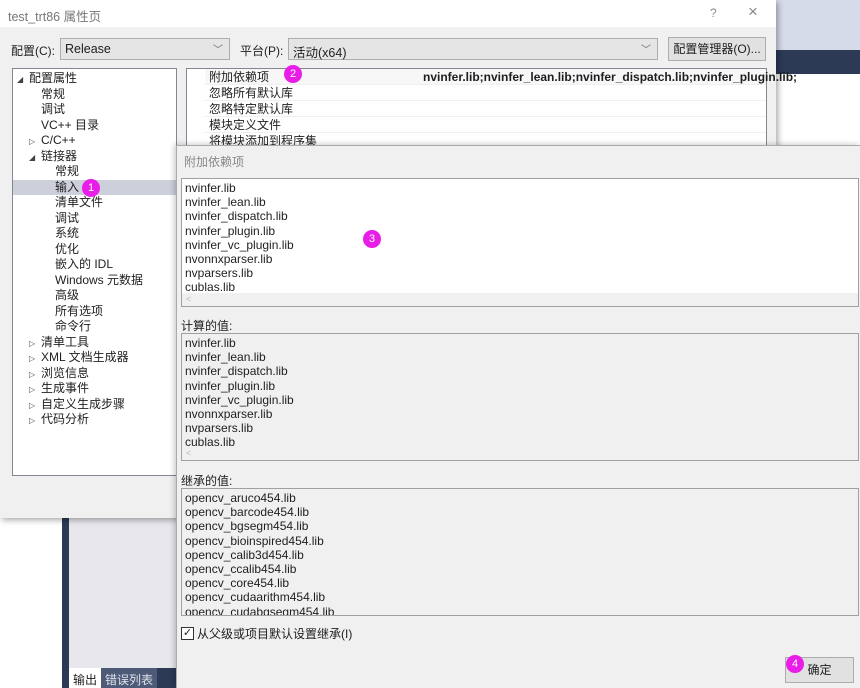  What do you see at coordinates (65, 419) in the screenshot?
I see `tree-item-label: 代码分析` at bounding box center [65, 419].